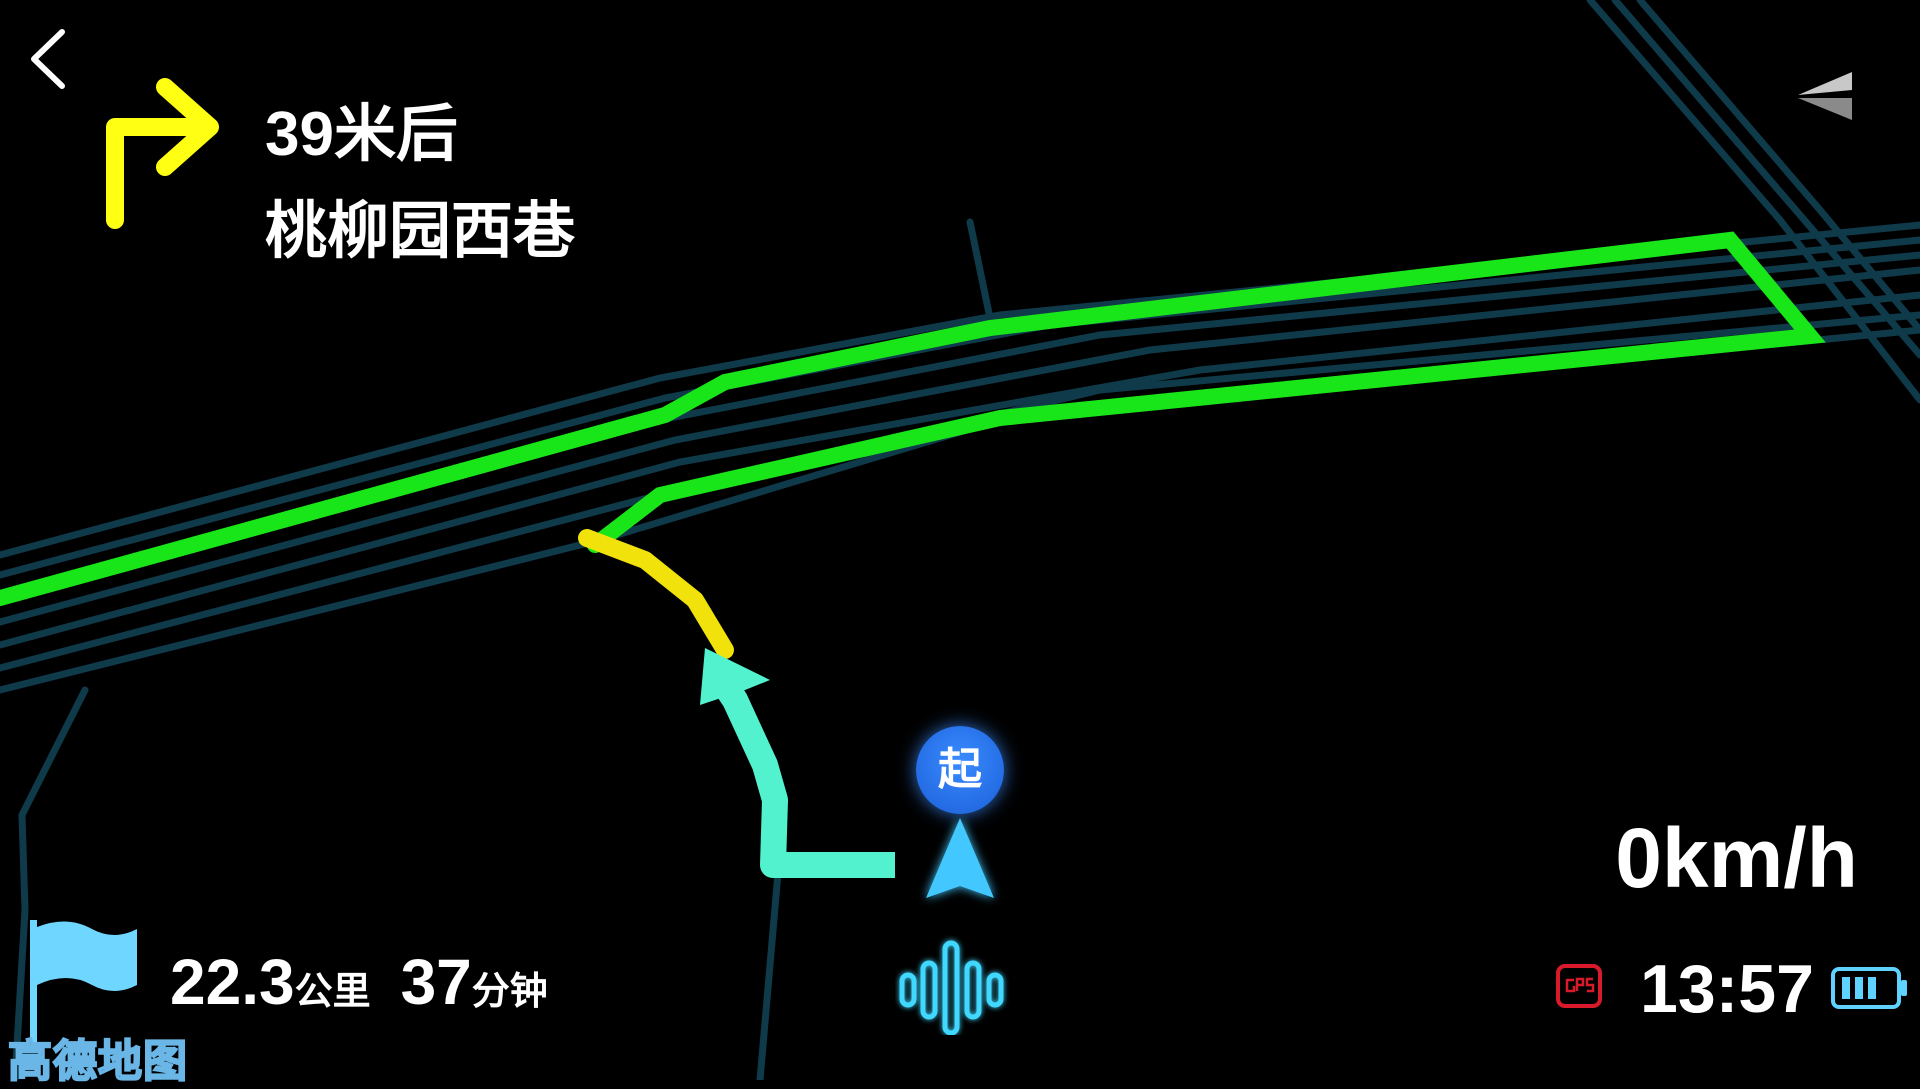  Describe the element at coordinates (436, 982) in the screenshot. I see `remaining-time: 37` at that location.